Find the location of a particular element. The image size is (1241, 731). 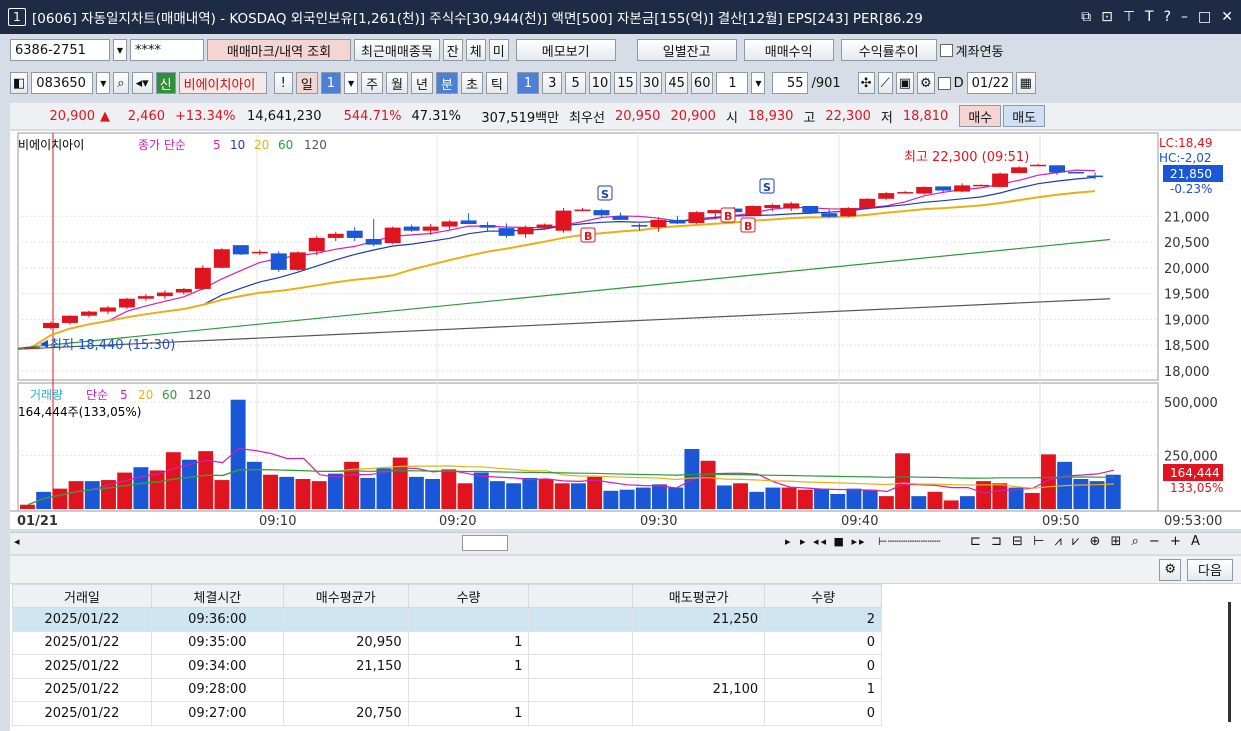

minute-dropdown-icon: ▼ is located at coordinates (758, 83).